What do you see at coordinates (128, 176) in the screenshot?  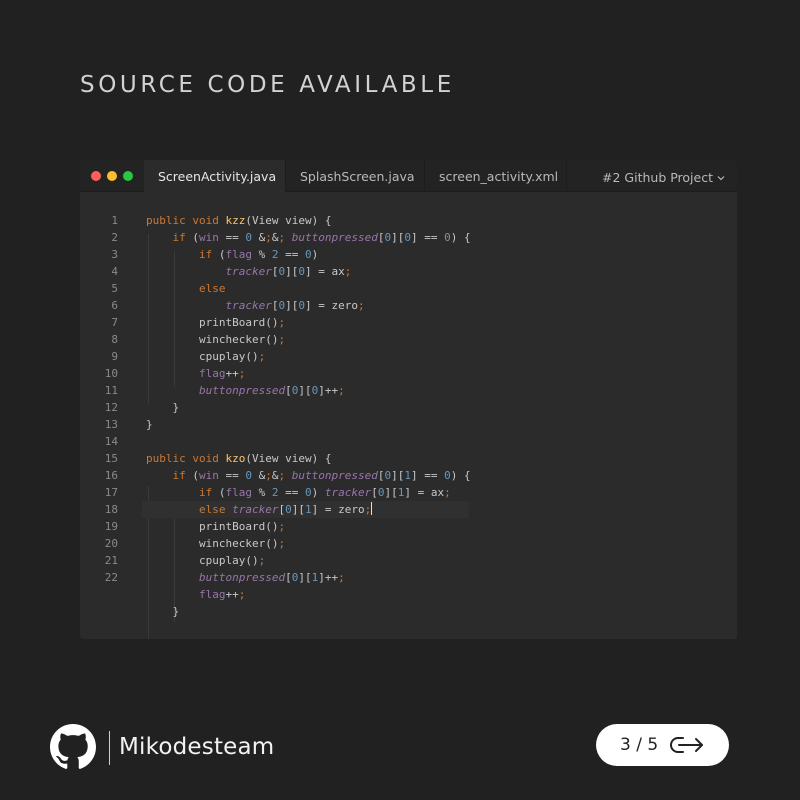 I see `maximize-window-button` at bounding box center [128, 176].